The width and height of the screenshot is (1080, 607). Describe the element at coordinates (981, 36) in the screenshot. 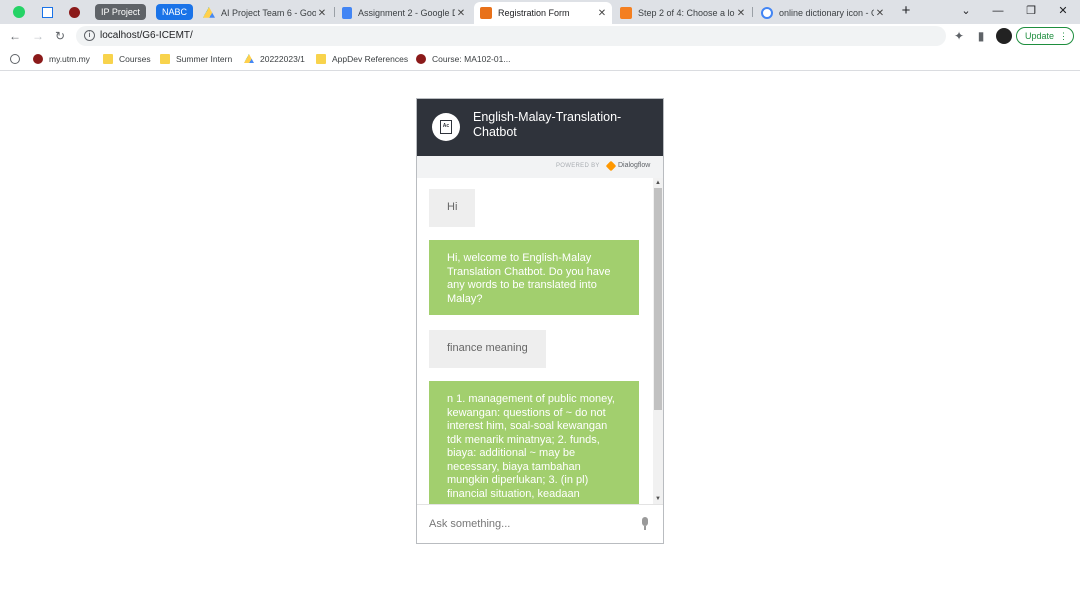

I see `side-panel-icon: ▮` at that location.